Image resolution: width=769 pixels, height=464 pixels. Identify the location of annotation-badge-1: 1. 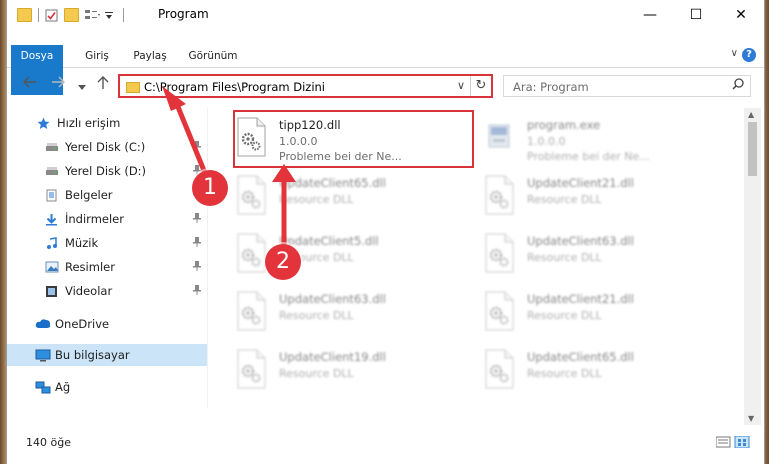
(210, 188).